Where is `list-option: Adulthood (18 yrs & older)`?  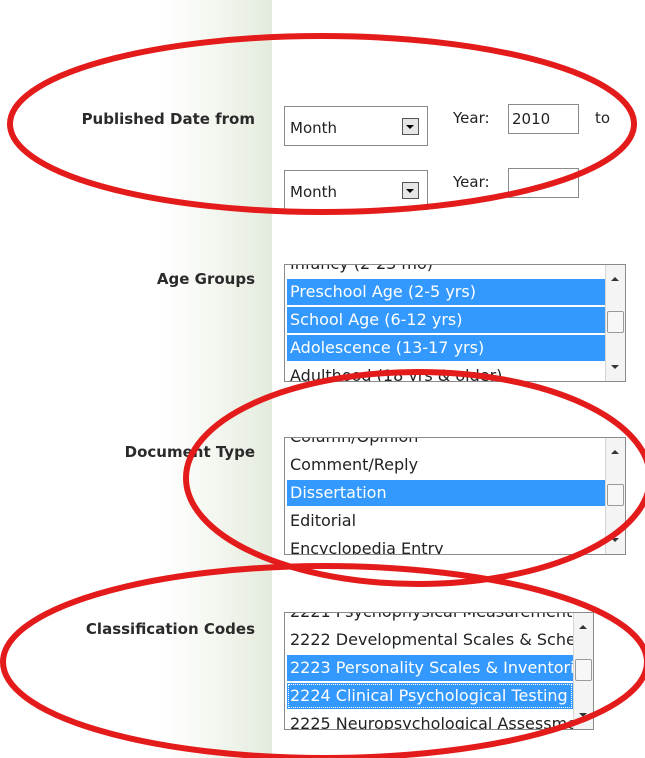 list-option: Adulthood (18 yrs & older) is located at coordinates (446, 372).